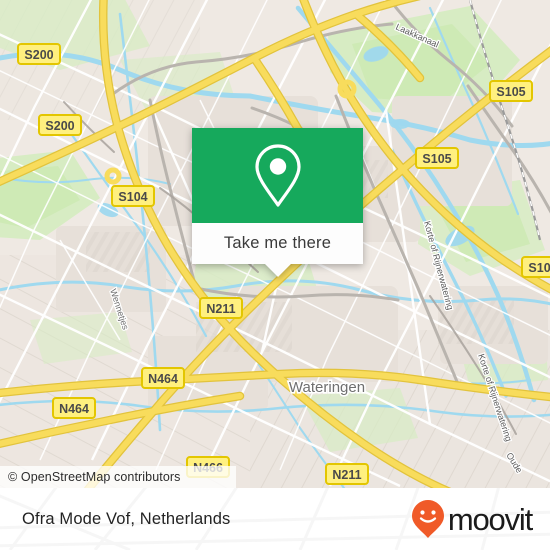 The width and height of the screenshot is (550, 550). What do you see at coordinates (94, 477) in the screenshot?
I see `osm-attribution-text: © OpenStreetMap contributors` at bounding box center [94, 477].